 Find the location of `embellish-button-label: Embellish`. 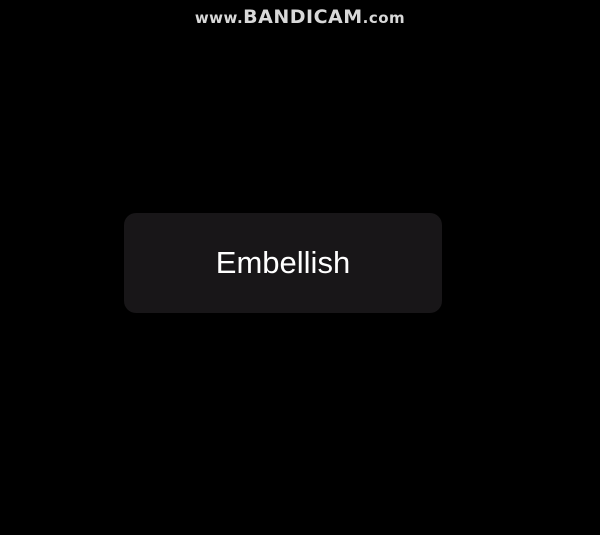

embellish-button-label: Embellish is located at coordinates (283, 262).